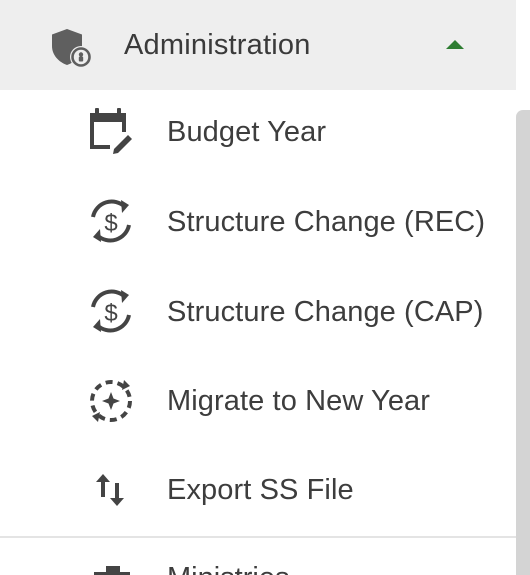  Describe the element at coordinates (258, 537) in the screenshot. I see `divider` at that location.